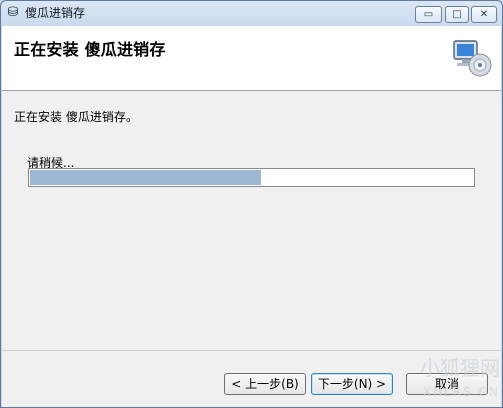 The width and height of the screenshot is (503, 408). What do you see at coordinates (145, 177) in the screenshot?
I see `progress-fill` at bounding box center [145, 177].